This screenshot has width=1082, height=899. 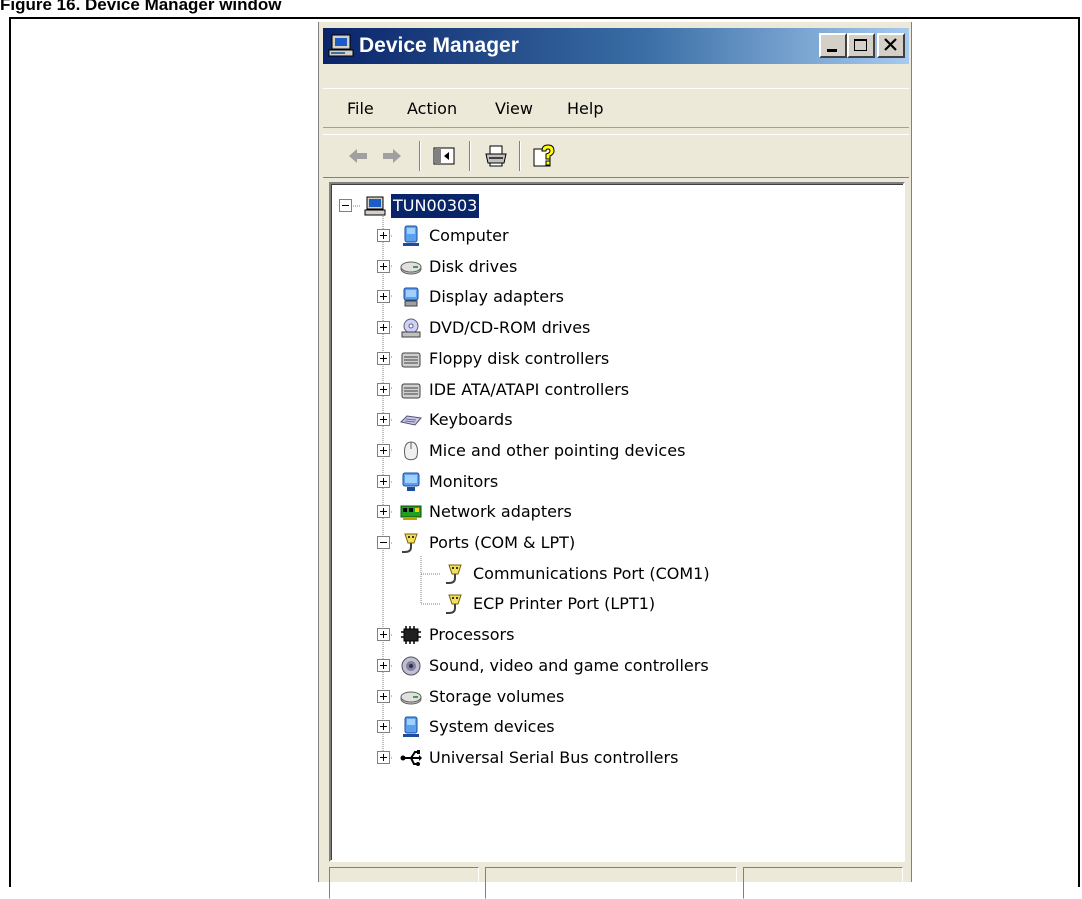 I want to click on tree-item-label: Disk drives, so click(x=473, y=266).